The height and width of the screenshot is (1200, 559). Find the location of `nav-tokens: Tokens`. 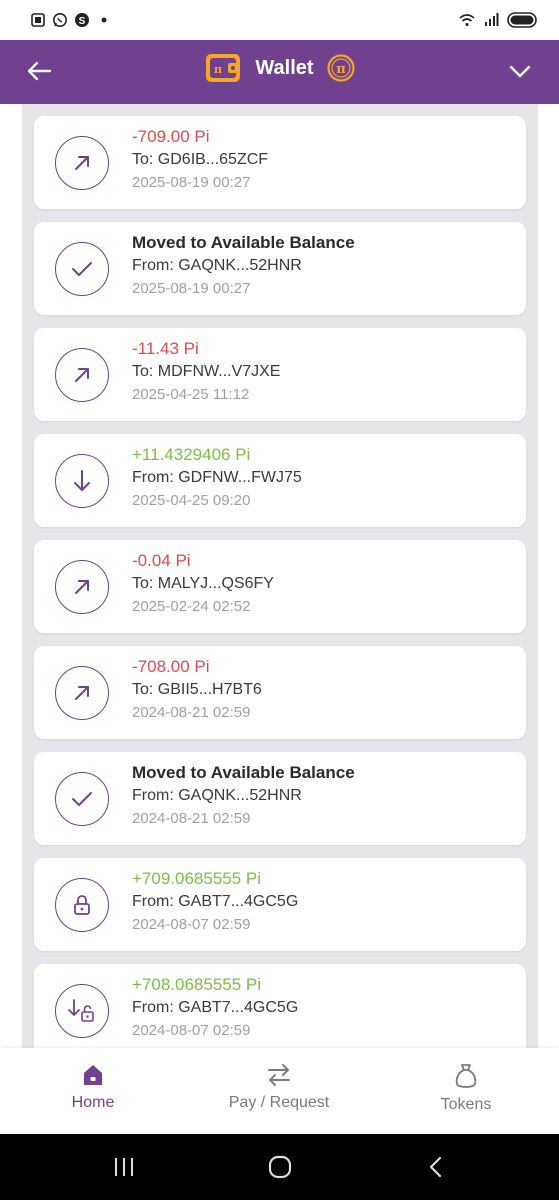

nav-tokens: Tokens is located at coordinates (466, 1088).